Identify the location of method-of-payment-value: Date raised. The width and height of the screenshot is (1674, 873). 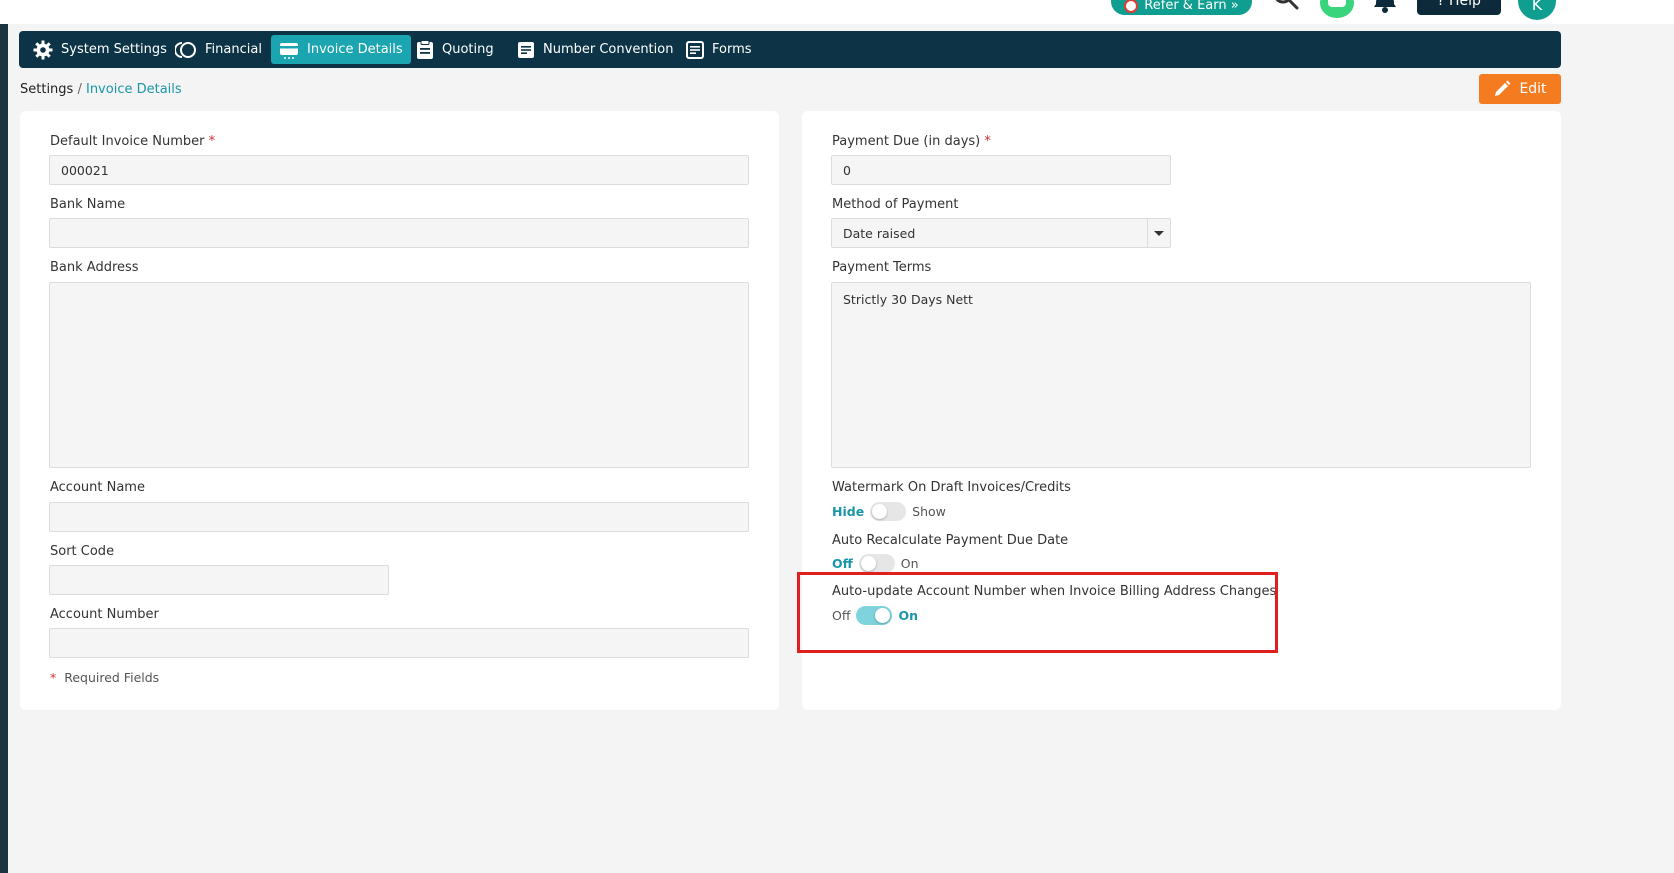
(879, 233).